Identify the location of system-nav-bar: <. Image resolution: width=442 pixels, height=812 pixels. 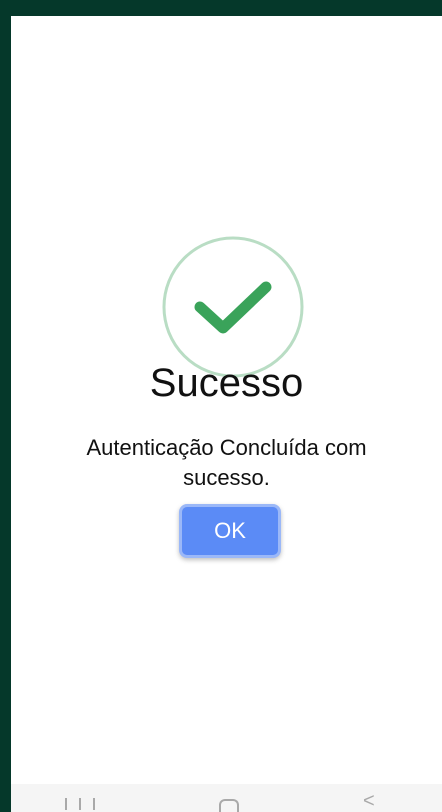
(226, 798).